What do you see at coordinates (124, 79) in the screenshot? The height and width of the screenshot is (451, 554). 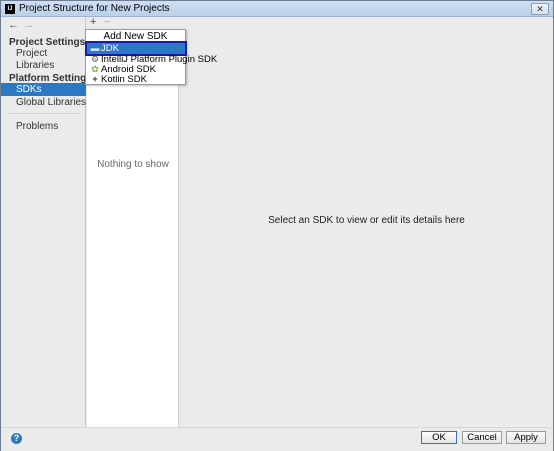 I see `popup-item-label: Kotlin SDK` at bounding box center [124, 79].